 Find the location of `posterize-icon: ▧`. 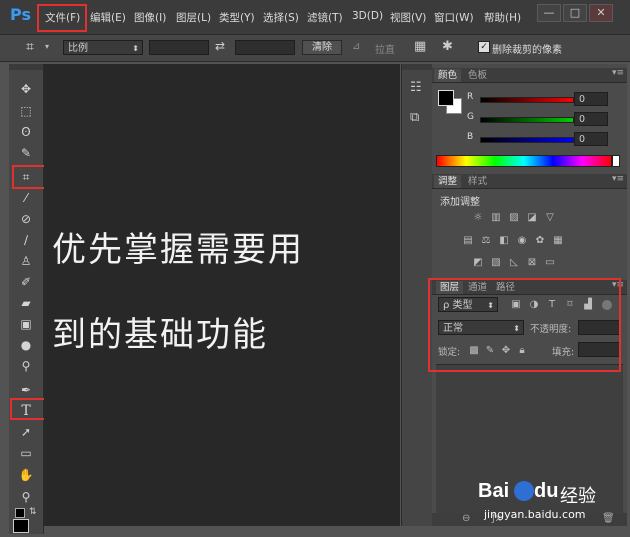

posterize-icon: ▧ is located at coordinates (496, 262).